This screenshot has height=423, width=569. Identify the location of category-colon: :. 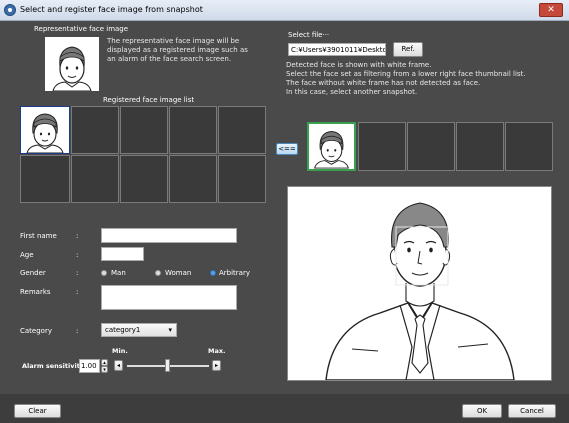
(77, 331).